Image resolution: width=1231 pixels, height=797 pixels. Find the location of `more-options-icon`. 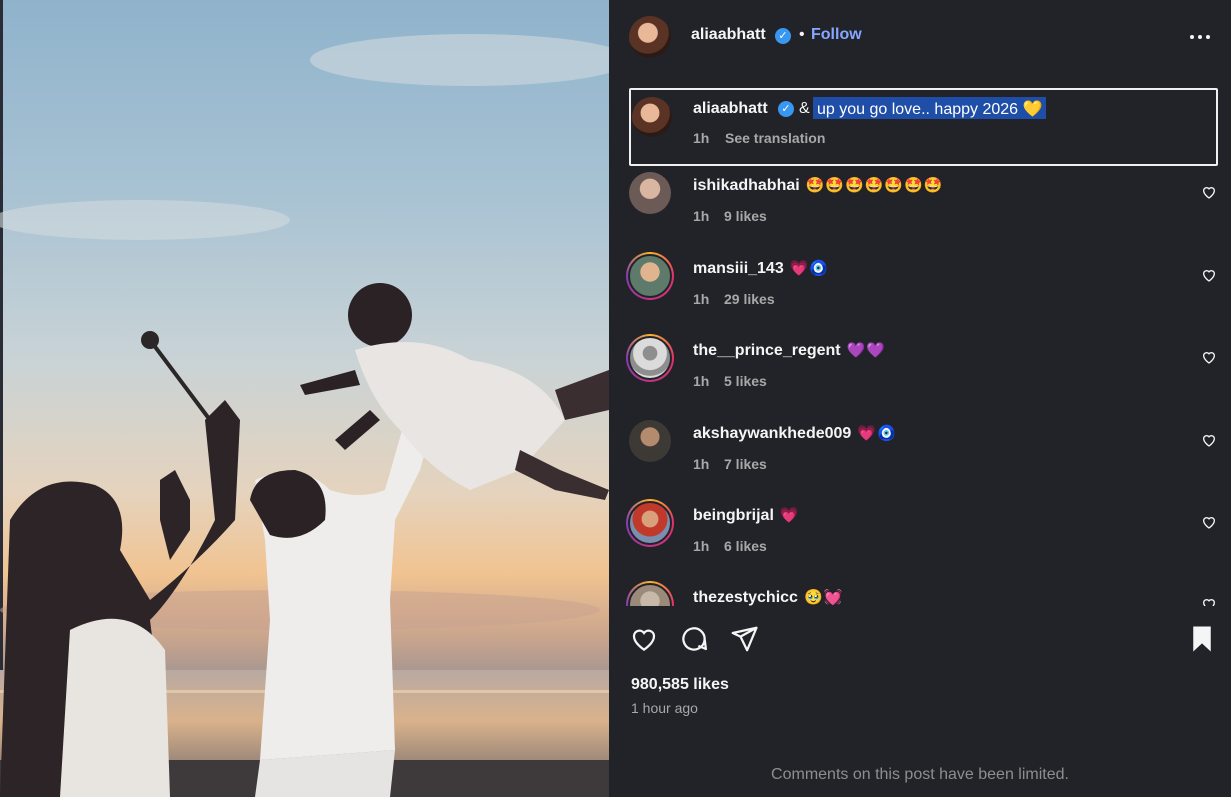

more-options-icon is located at coordinates (1200, 37).